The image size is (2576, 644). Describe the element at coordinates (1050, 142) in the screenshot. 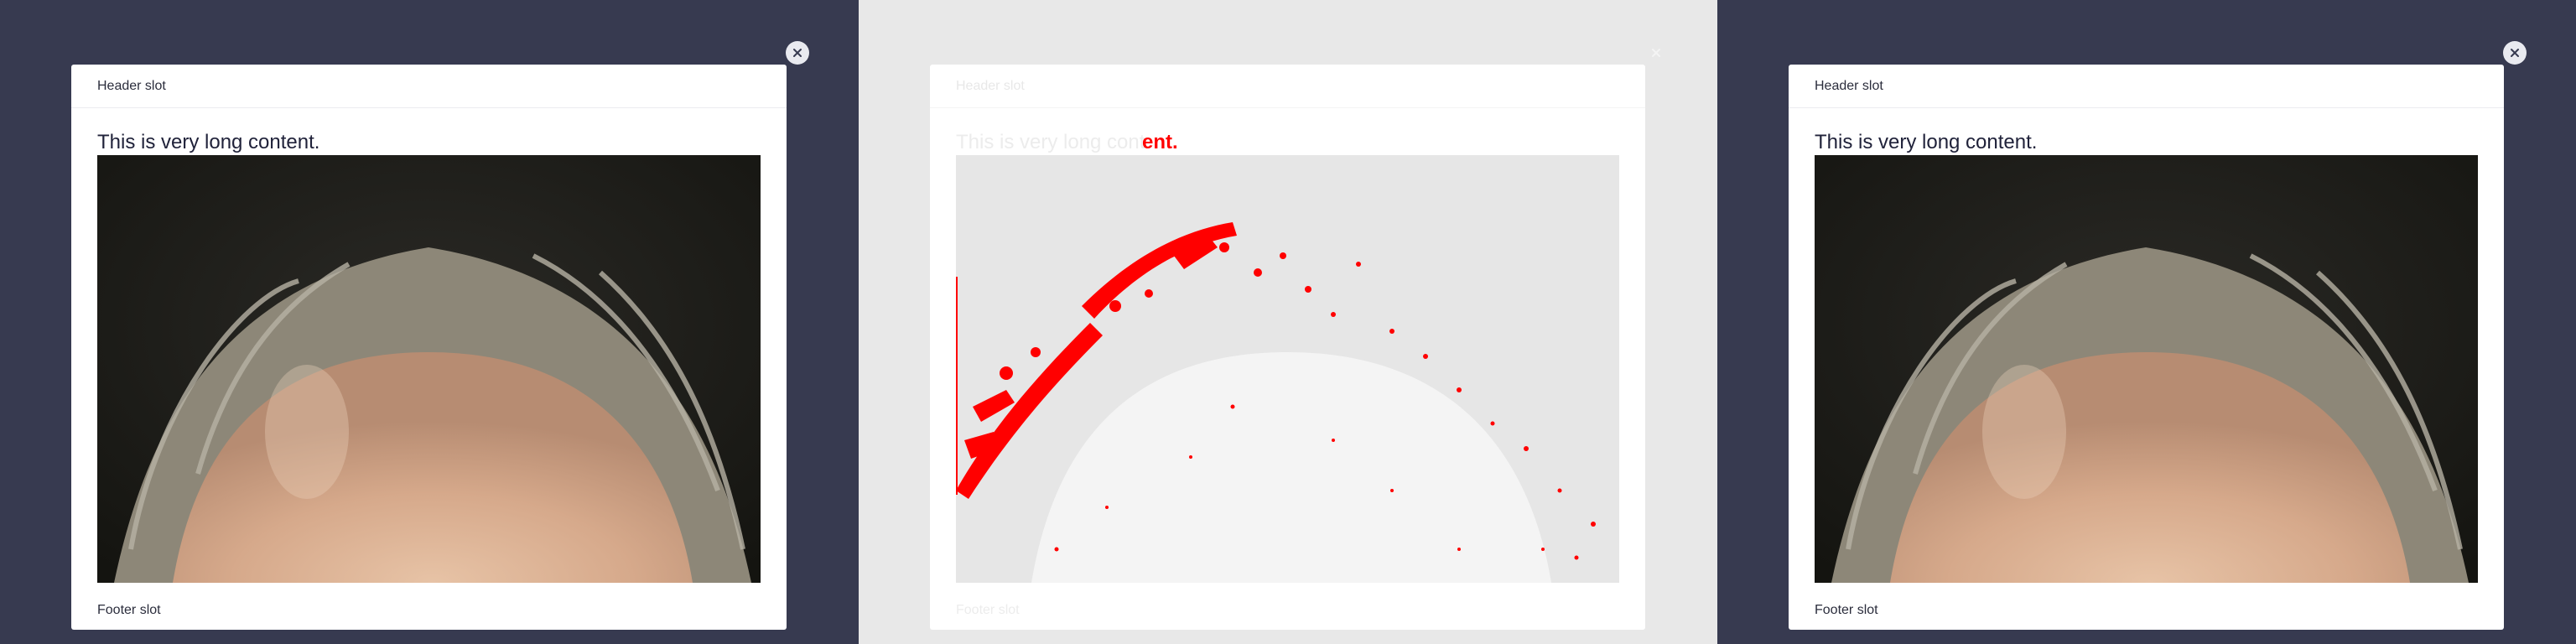

I see `content-unchanged-text: This is very long cont` at that location.